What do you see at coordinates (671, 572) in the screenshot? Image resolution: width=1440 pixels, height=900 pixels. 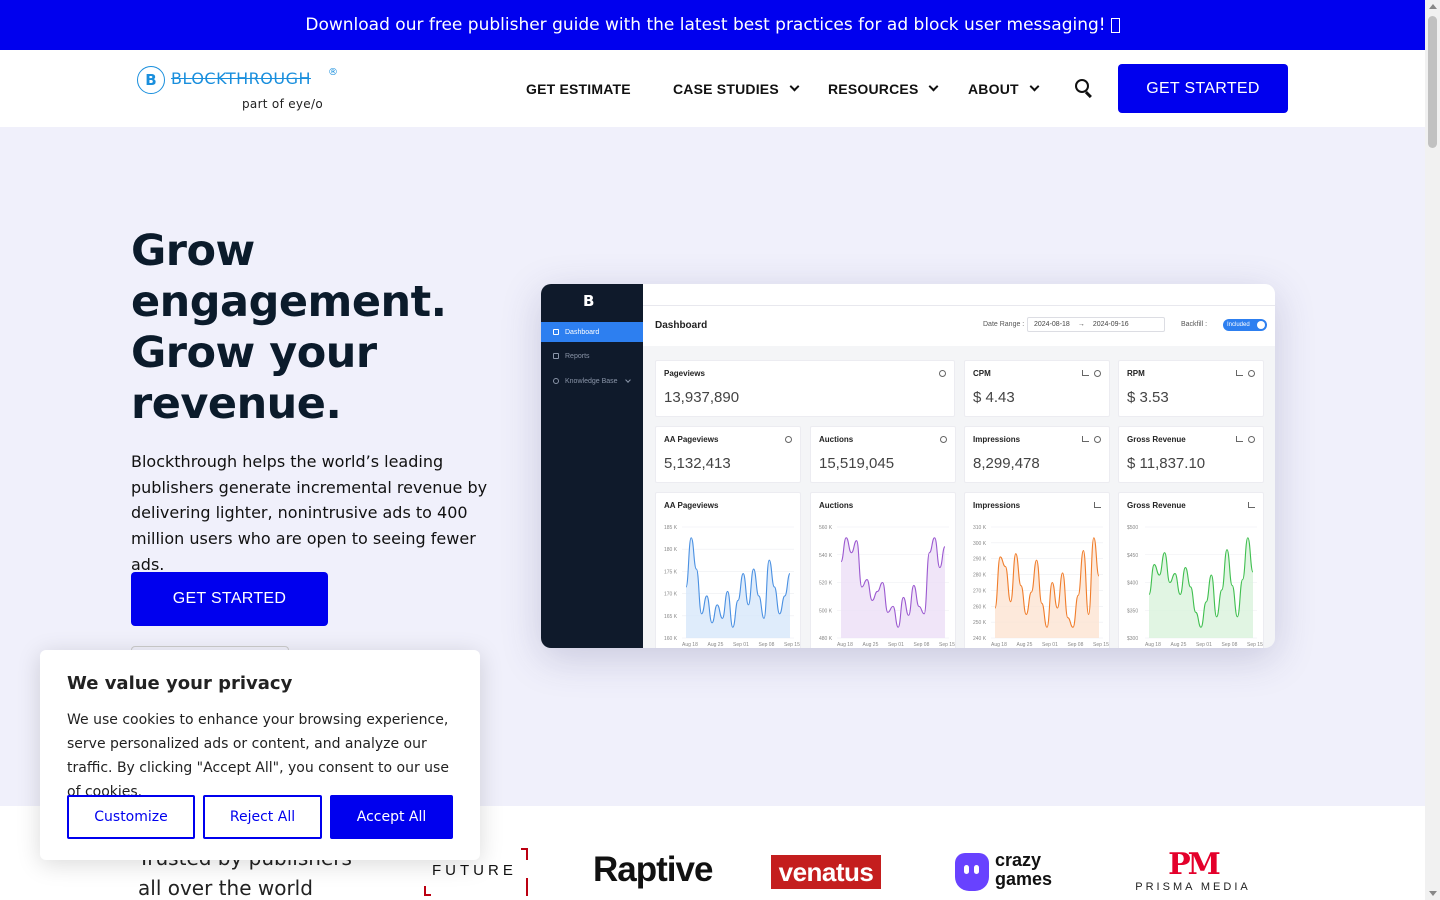 I see `y-tick-label: 175 K` at bounding box center [671, 572].